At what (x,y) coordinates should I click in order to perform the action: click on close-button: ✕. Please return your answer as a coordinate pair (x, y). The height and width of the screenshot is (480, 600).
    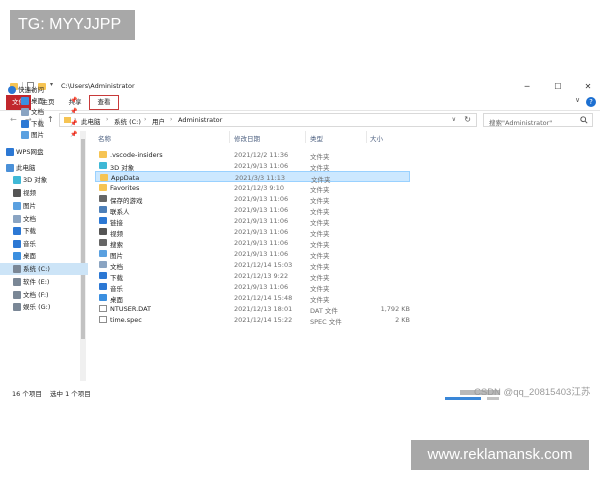
    Looking at the image, I should click on (588, 86).